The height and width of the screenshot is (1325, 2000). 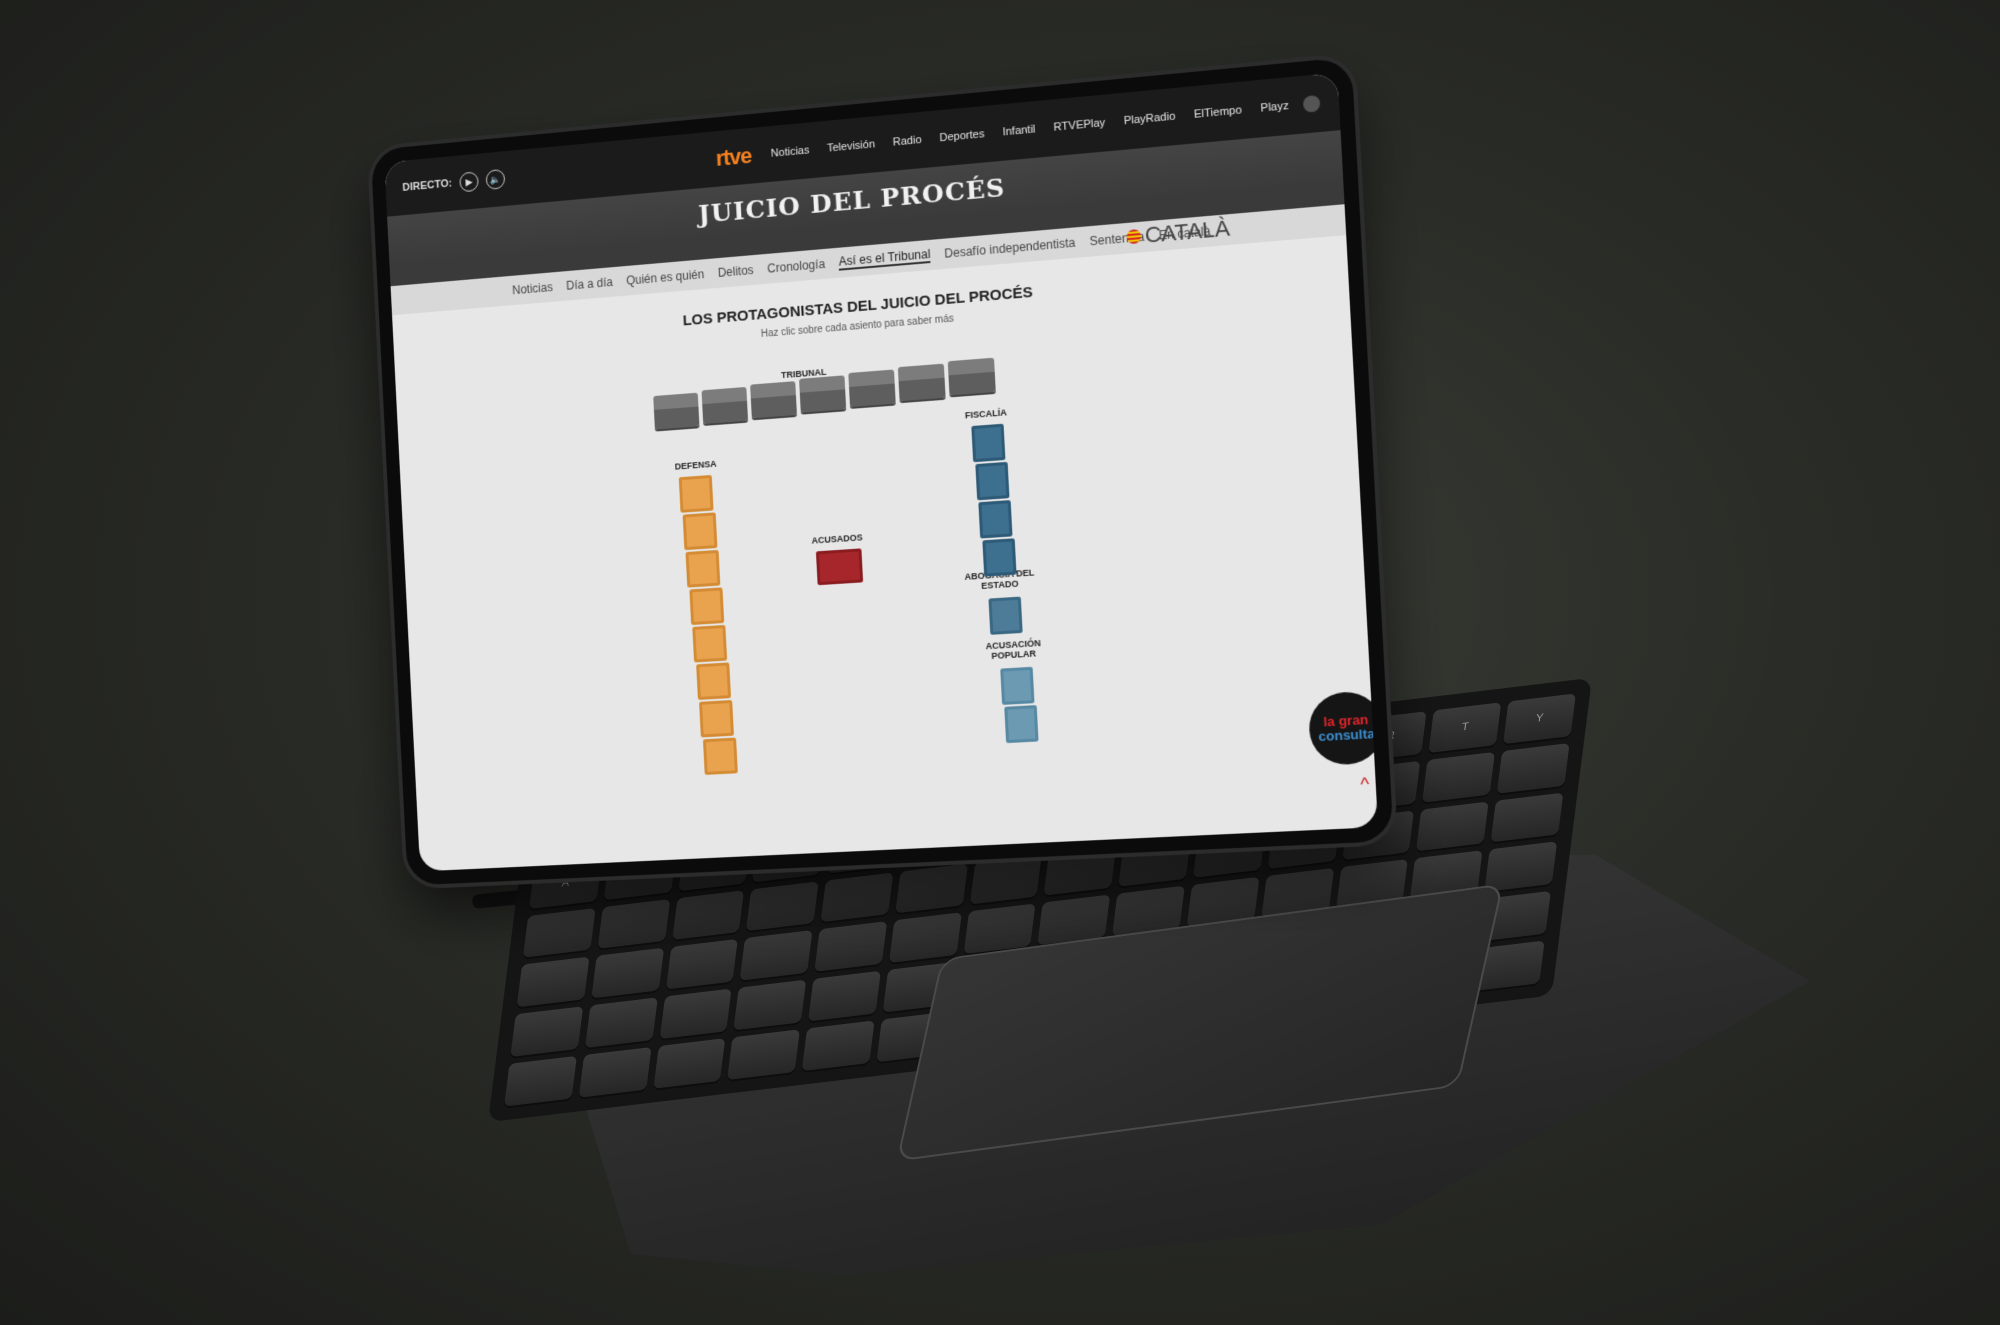 What do you see at coordinates (454, 183) in the screenshot?
I see `live-controls: DIRECTO: ▶ 🔈` at bounding box center [454, 183].